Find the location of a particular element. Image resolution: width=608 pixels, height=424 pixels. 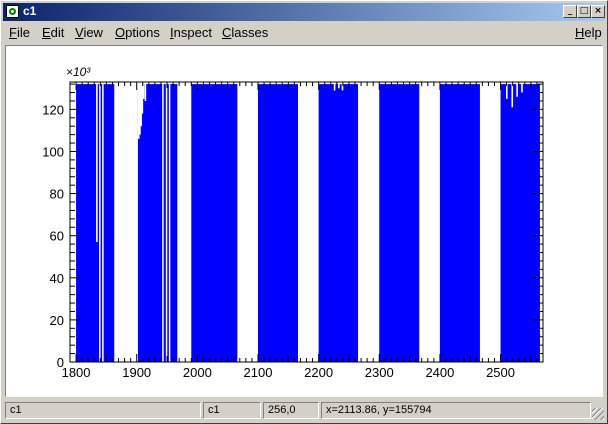

status-pixel: 256,0 is located at coordinates (291, 410).